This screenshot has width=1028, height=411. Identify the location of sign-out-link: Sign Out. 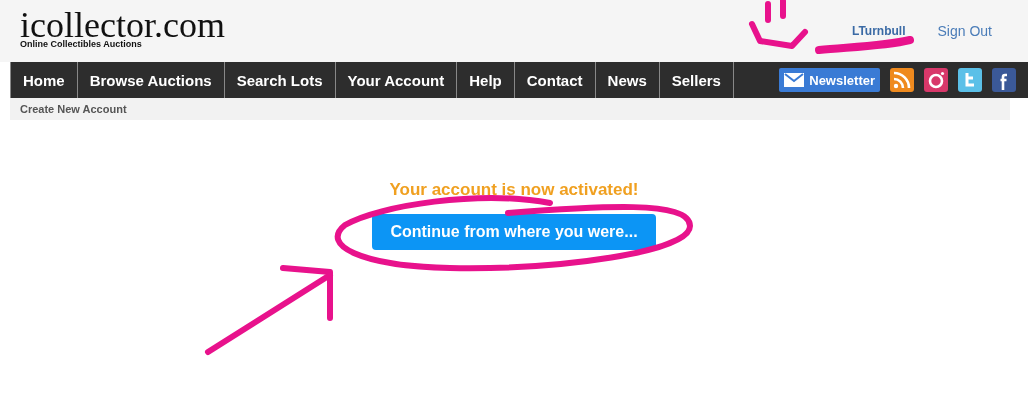
(964, 31).